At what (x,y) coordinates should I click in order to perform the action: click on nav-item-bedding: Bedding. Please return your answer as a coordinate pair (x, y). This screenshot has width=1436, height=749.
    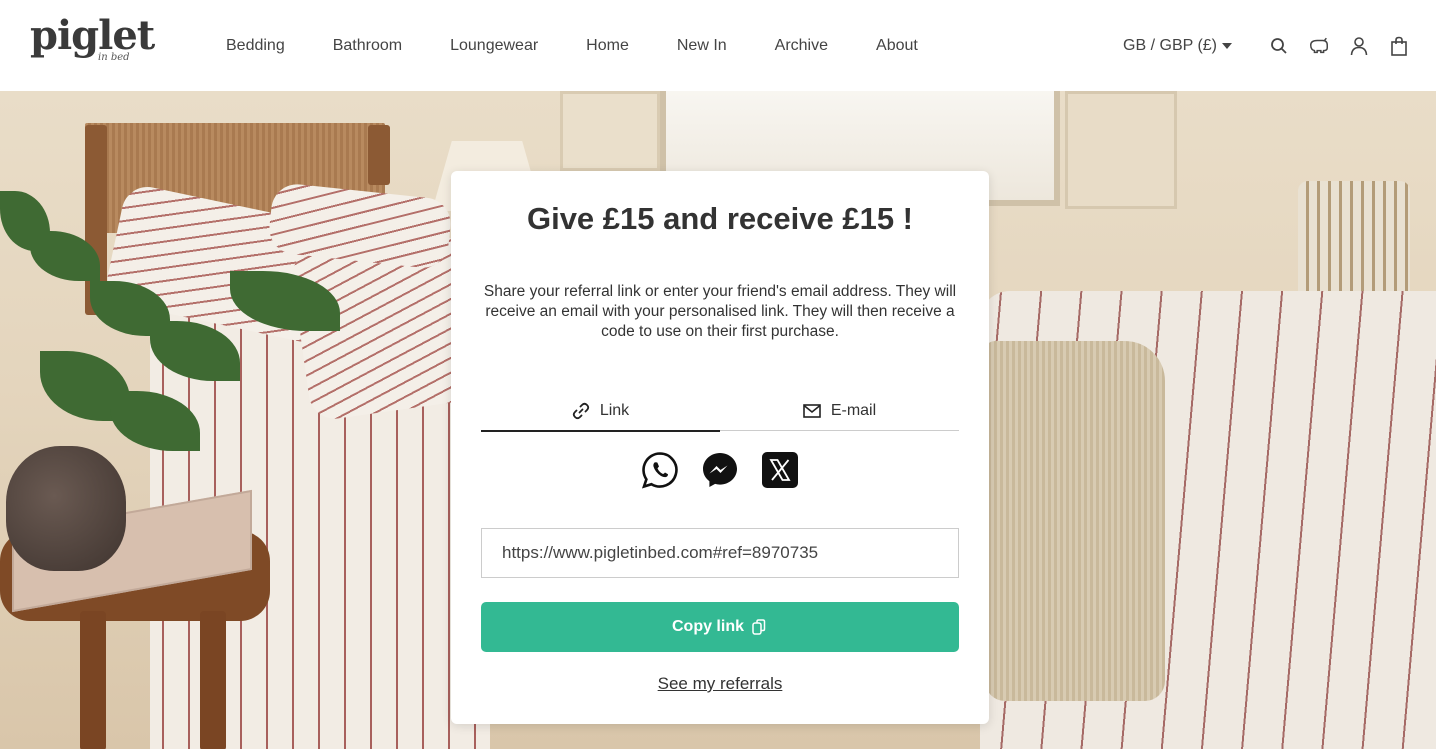
    Looking at the image, I should click on (255, 46).